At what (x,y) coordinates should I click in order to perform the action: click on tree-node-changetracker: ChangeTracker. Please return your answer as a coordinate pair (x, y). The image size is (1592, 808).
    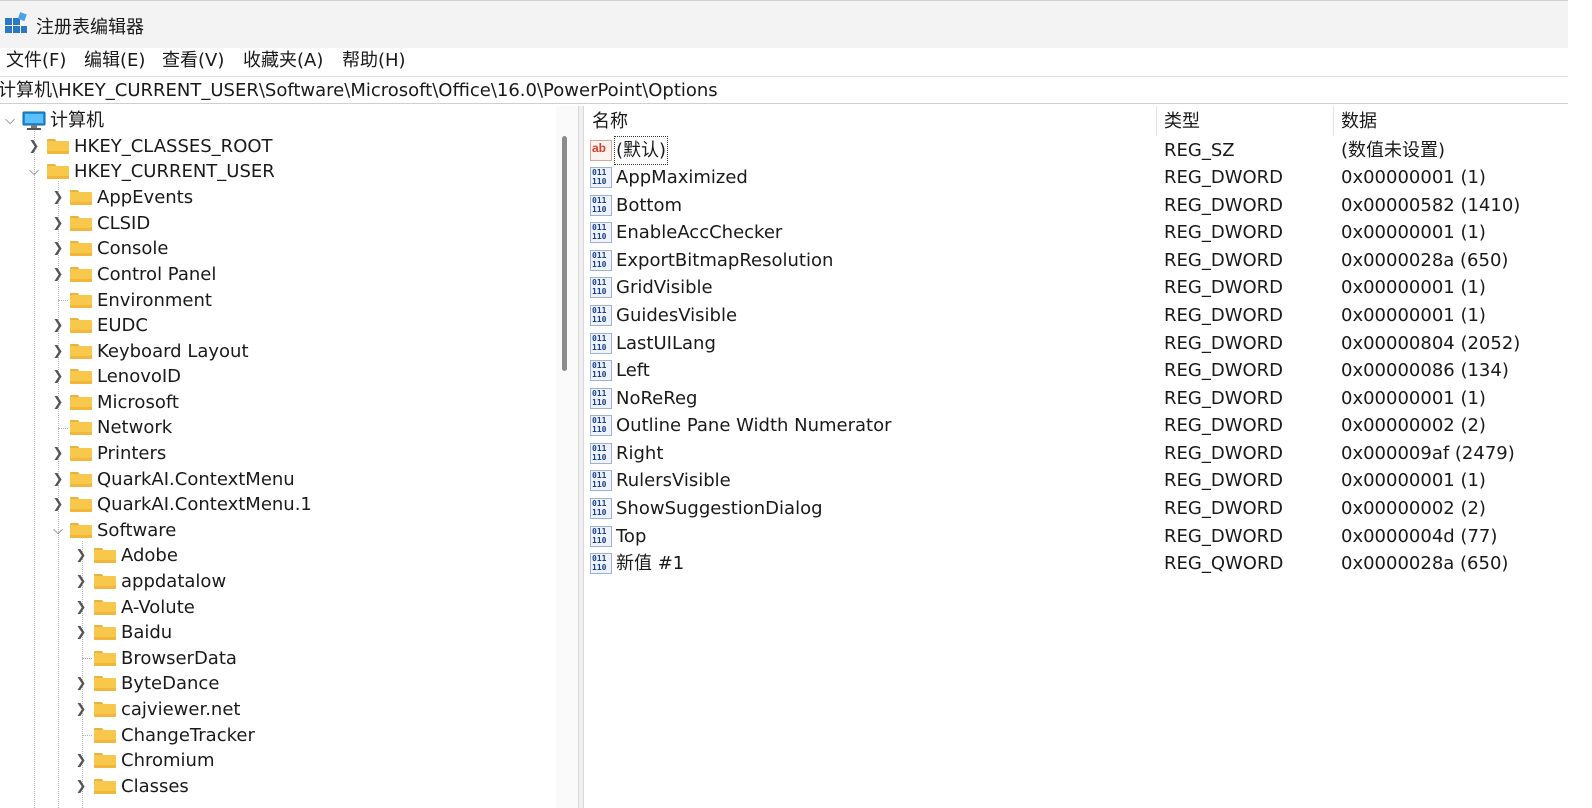
    Looking at the image, I should click on (278, 735).